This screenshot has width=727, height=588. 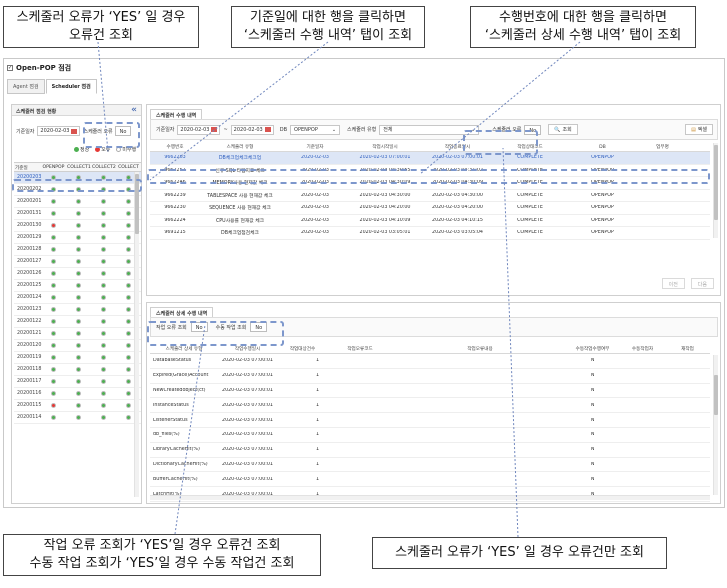 What do you see at coordinates (385, 220) in the screenshot?
I see `table-cell: 2020-02-03 04:10:09` at bounding box center [385, 220].